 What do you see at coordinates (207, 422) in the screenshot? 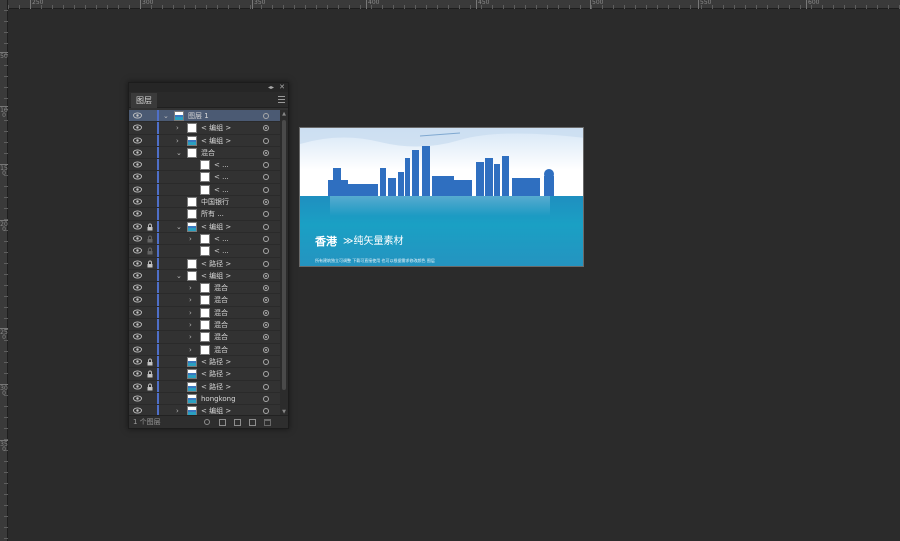
I see `locate-object-icon` at bounding box center [207, 422].